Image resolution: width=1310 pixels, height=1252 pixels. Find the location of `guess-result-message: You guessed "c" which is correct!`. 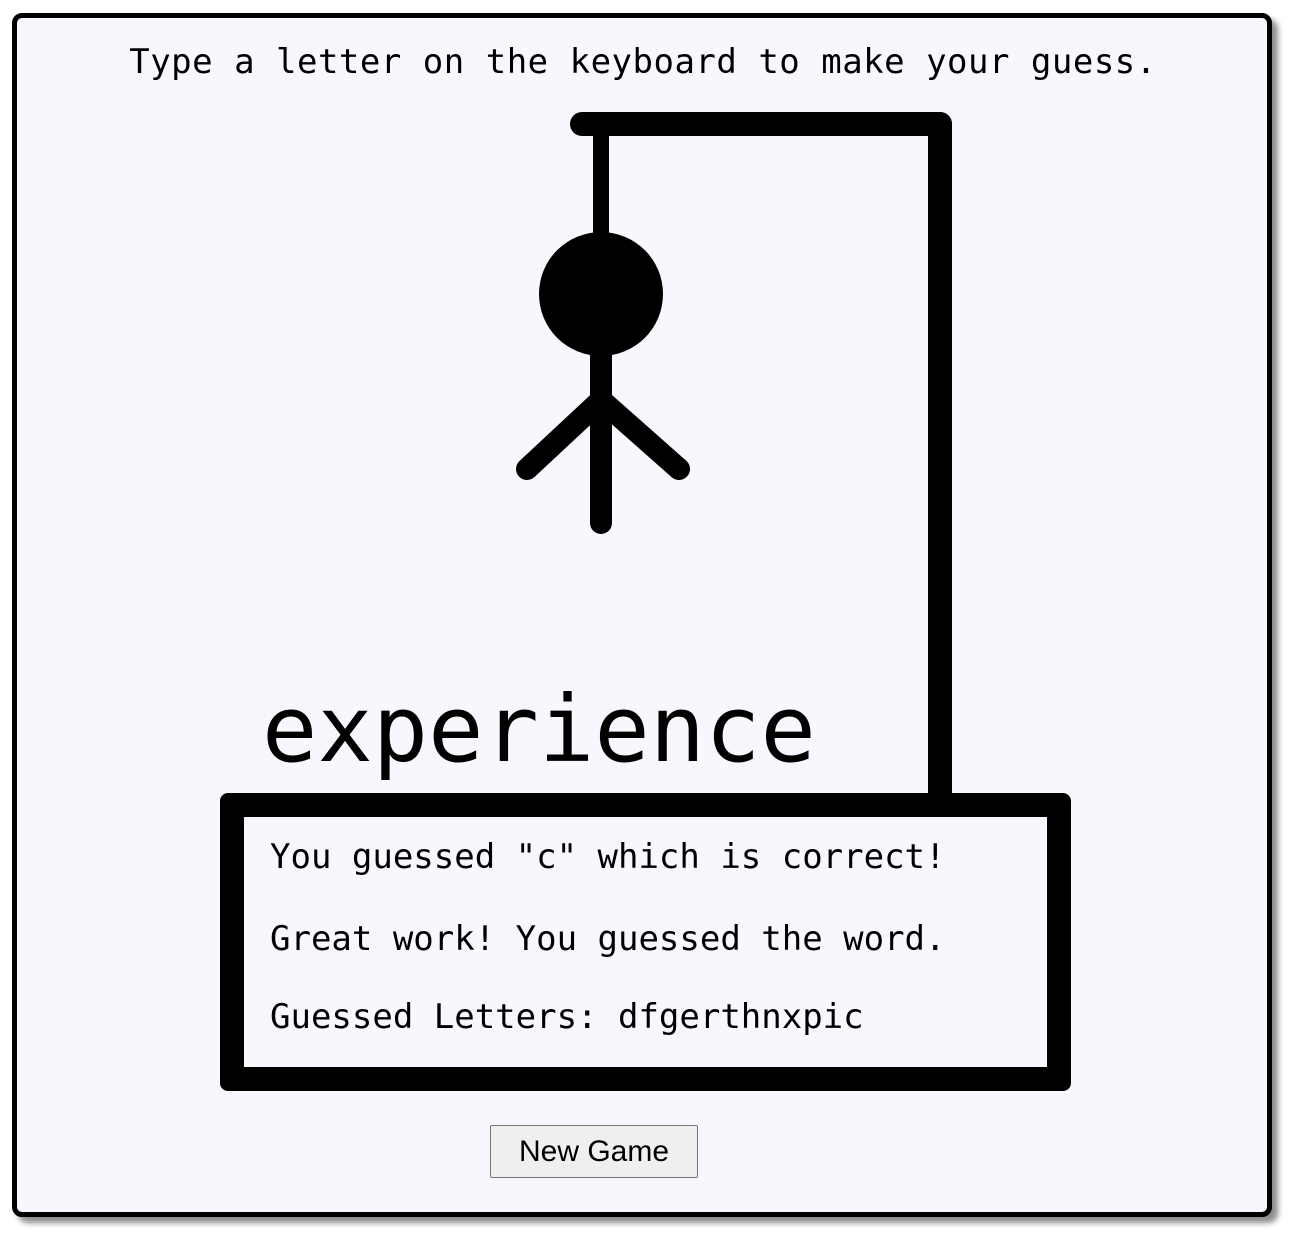

guess-result-message: You guessed "c" which is correct! is located at coordinates (608, 857).